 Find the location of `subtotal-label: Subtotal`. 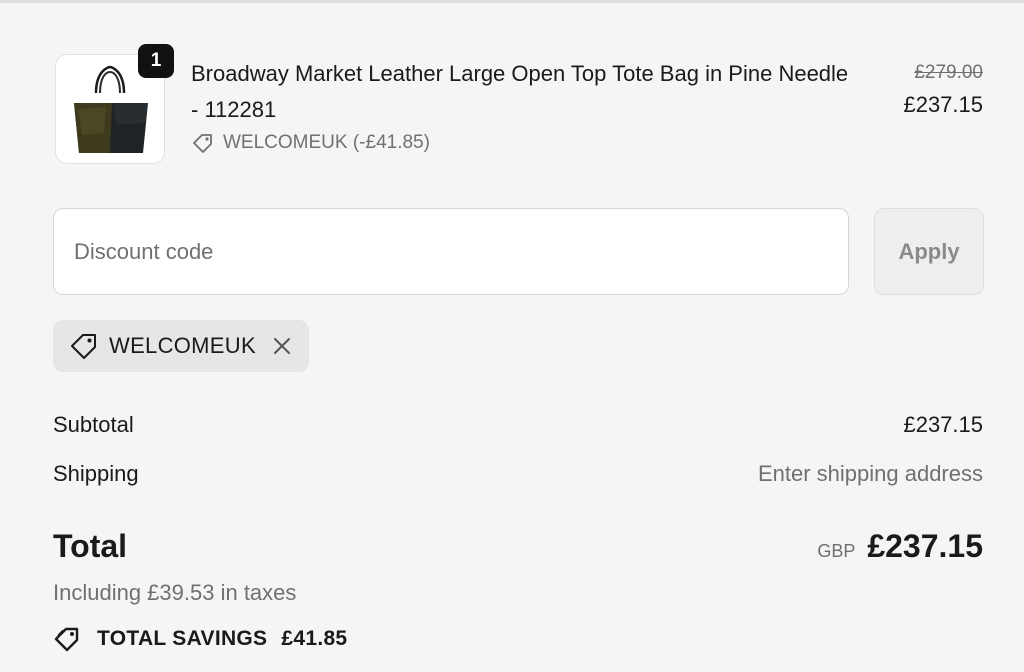

subtotal-label: Subtotal is located at coordinates (93, 424).